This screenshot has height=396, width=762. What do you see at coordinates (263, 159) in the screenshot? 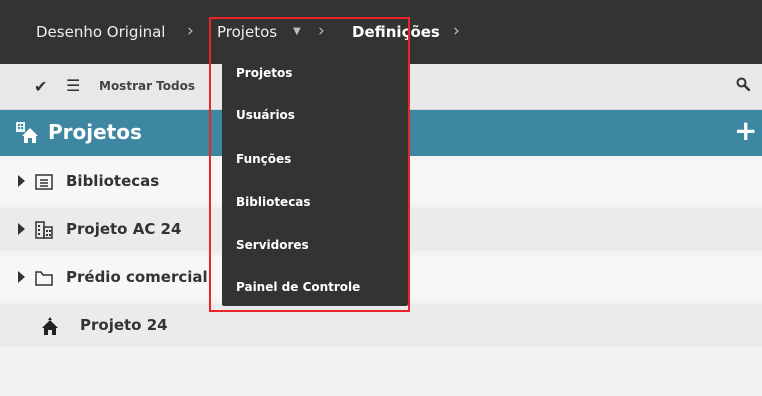
I see `menu-item-roles: Funções` at bounding box center [263, 159].